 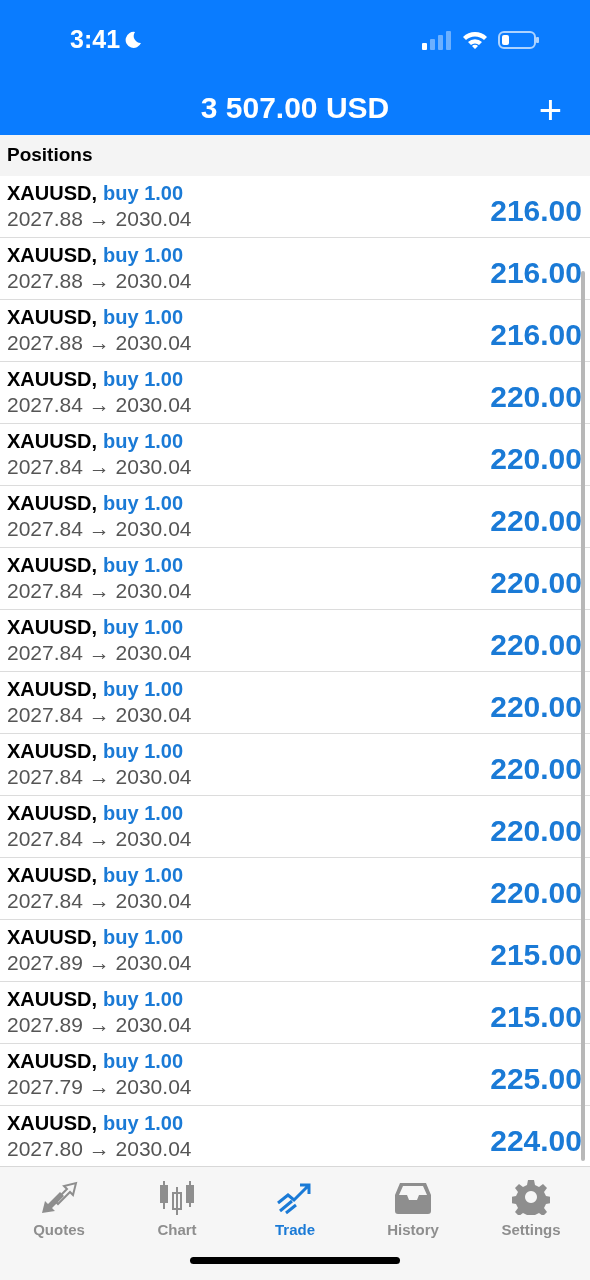 I want to click on settings-icon, so click(x=531, y=1196).